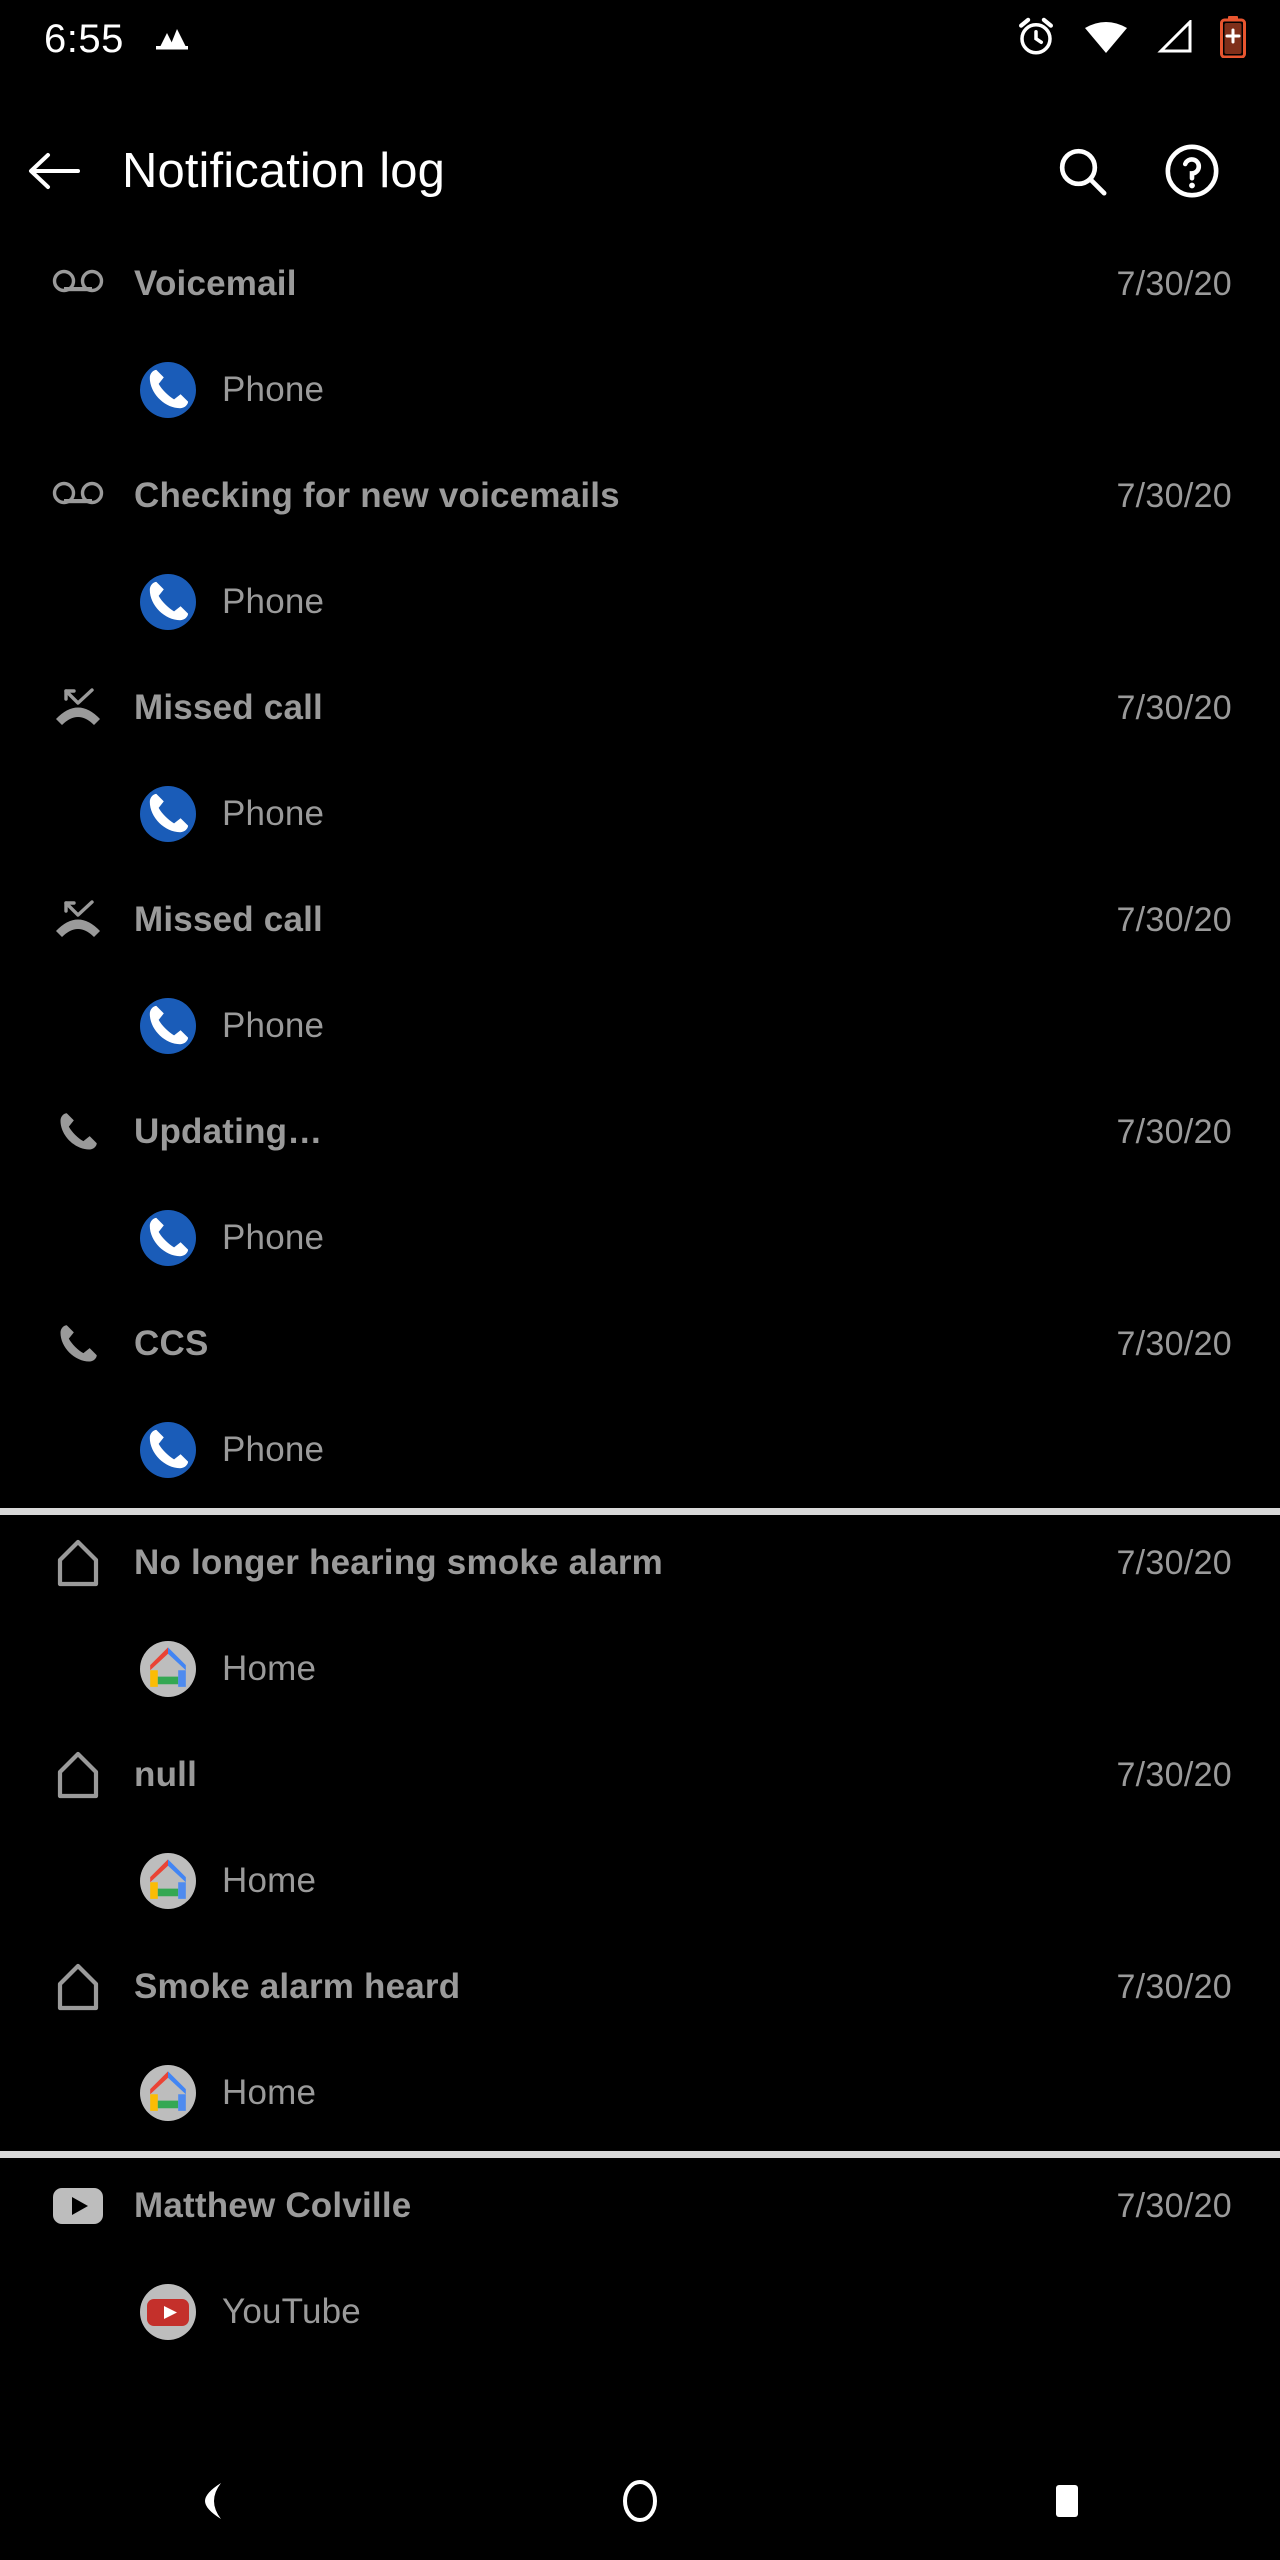 The width and height of the screenshot is (1280, 2560). What do you see at coordinates (283, 170) in the screenshot?
I see `page-title: Notification log` at bounding box center [283, 170].